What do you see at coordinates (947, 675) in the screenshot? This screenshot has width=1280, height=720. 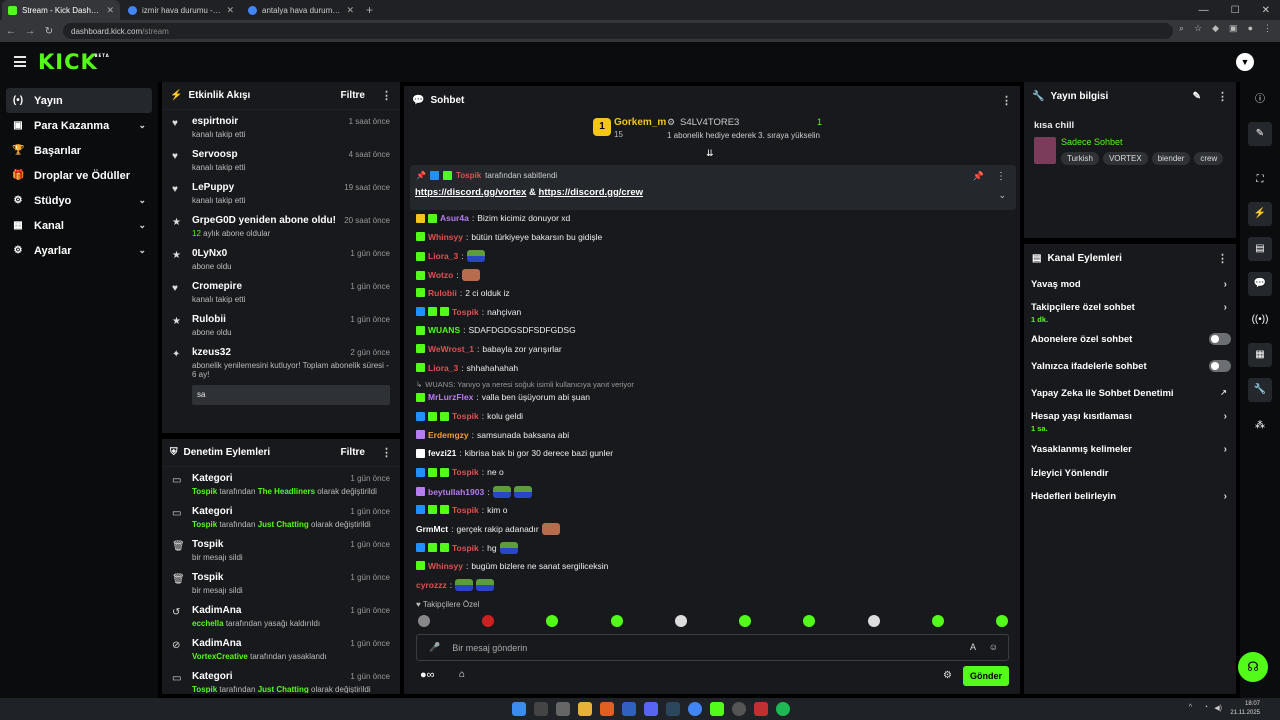 I see `settings-gear-icon: ⚙` at bounding box center [947, 675].